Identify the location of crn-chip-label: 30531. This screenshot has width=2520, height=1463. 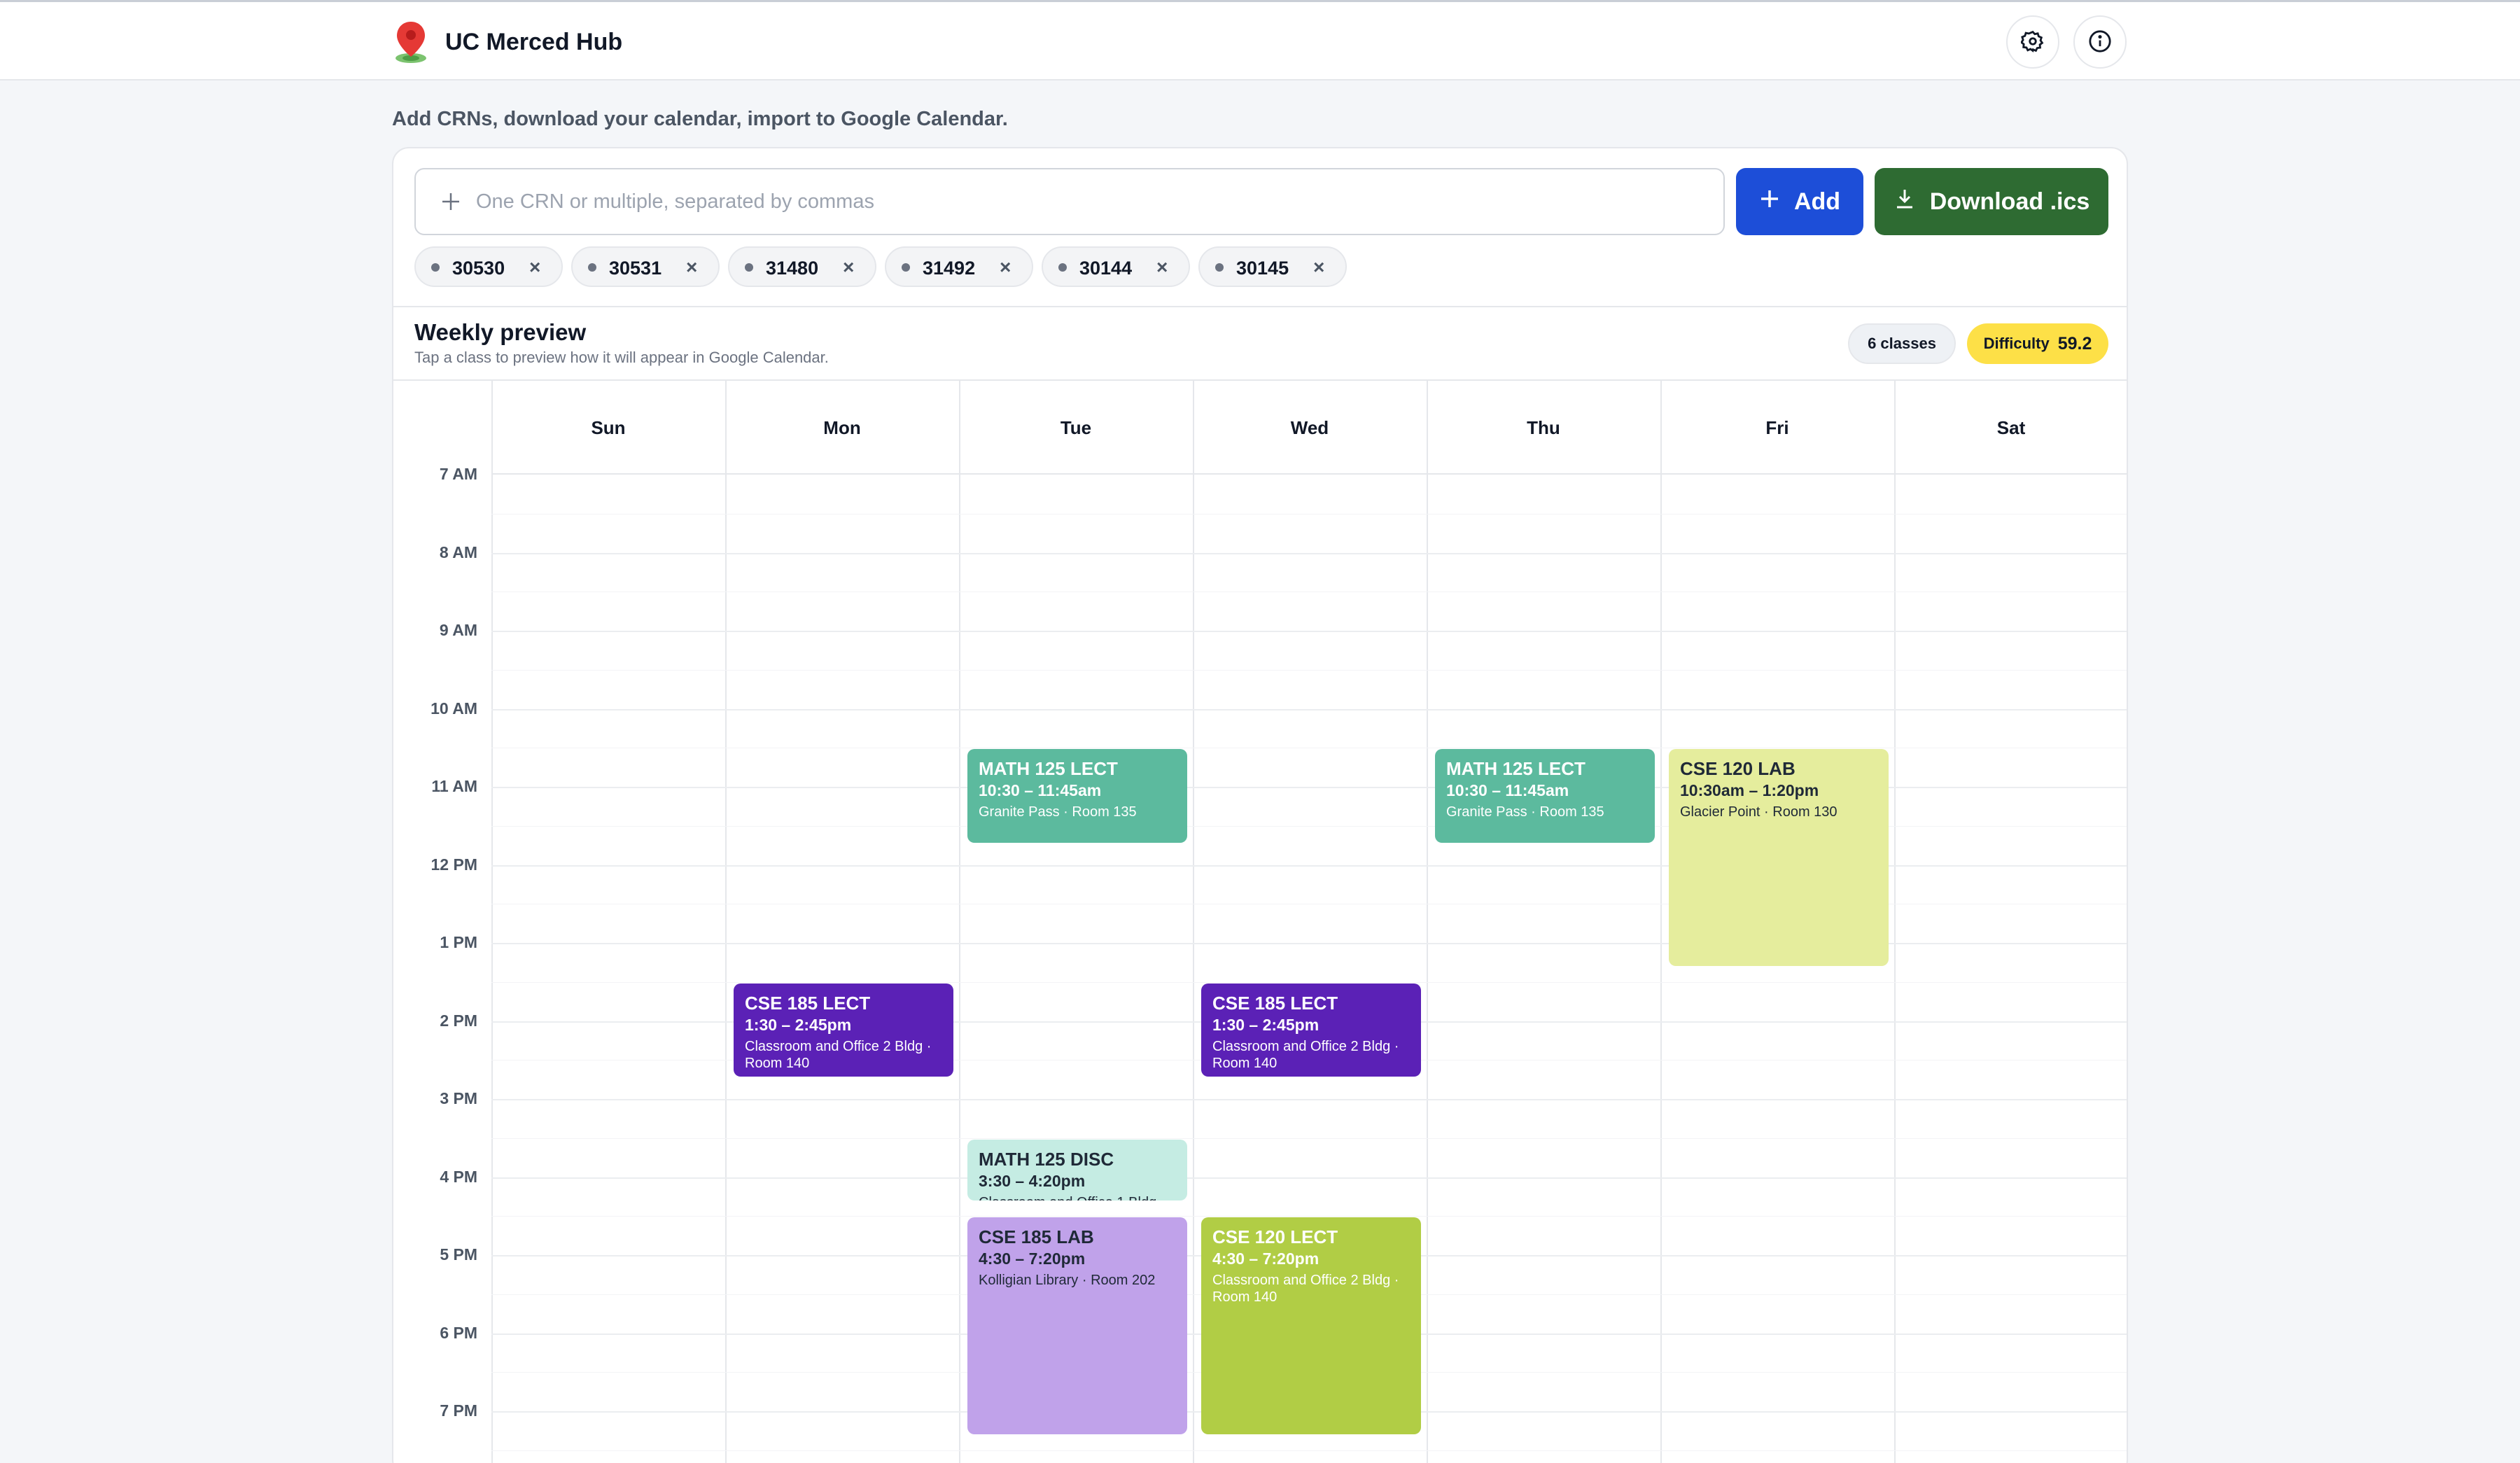
(635, 268).